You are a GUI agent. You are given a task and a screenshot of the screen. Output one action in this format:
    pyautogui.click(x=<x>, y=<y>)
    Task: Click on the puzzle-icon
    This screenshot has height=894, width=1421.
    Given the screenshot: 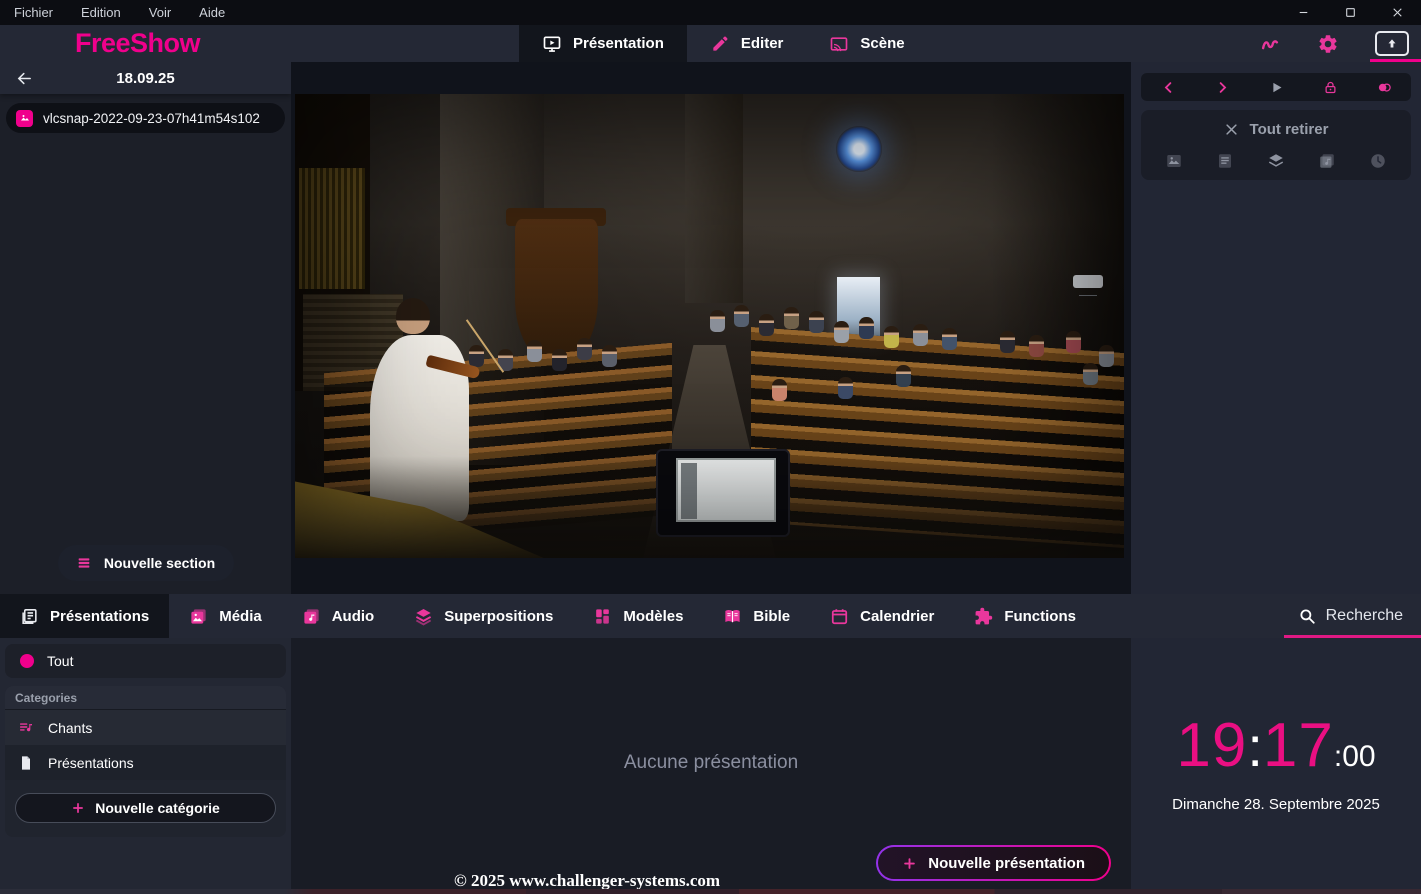 What is the action you would take?
    pyautogui.click(x=984, y=615)
    